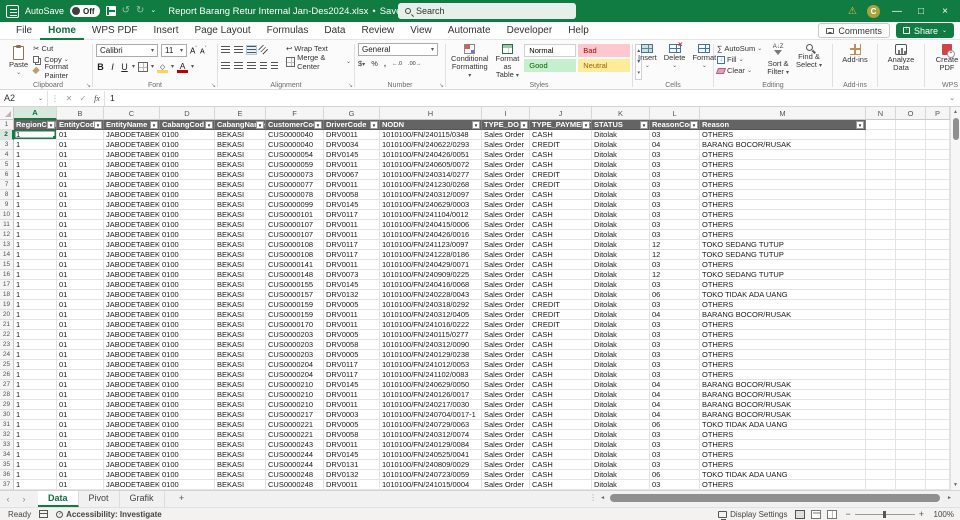 The width and height of the screenshot is (960, 520). What do you see at coordinates (295, 485) in the screenshot?
I see `cell: CUS0000248` at bounding box center [295, 485].